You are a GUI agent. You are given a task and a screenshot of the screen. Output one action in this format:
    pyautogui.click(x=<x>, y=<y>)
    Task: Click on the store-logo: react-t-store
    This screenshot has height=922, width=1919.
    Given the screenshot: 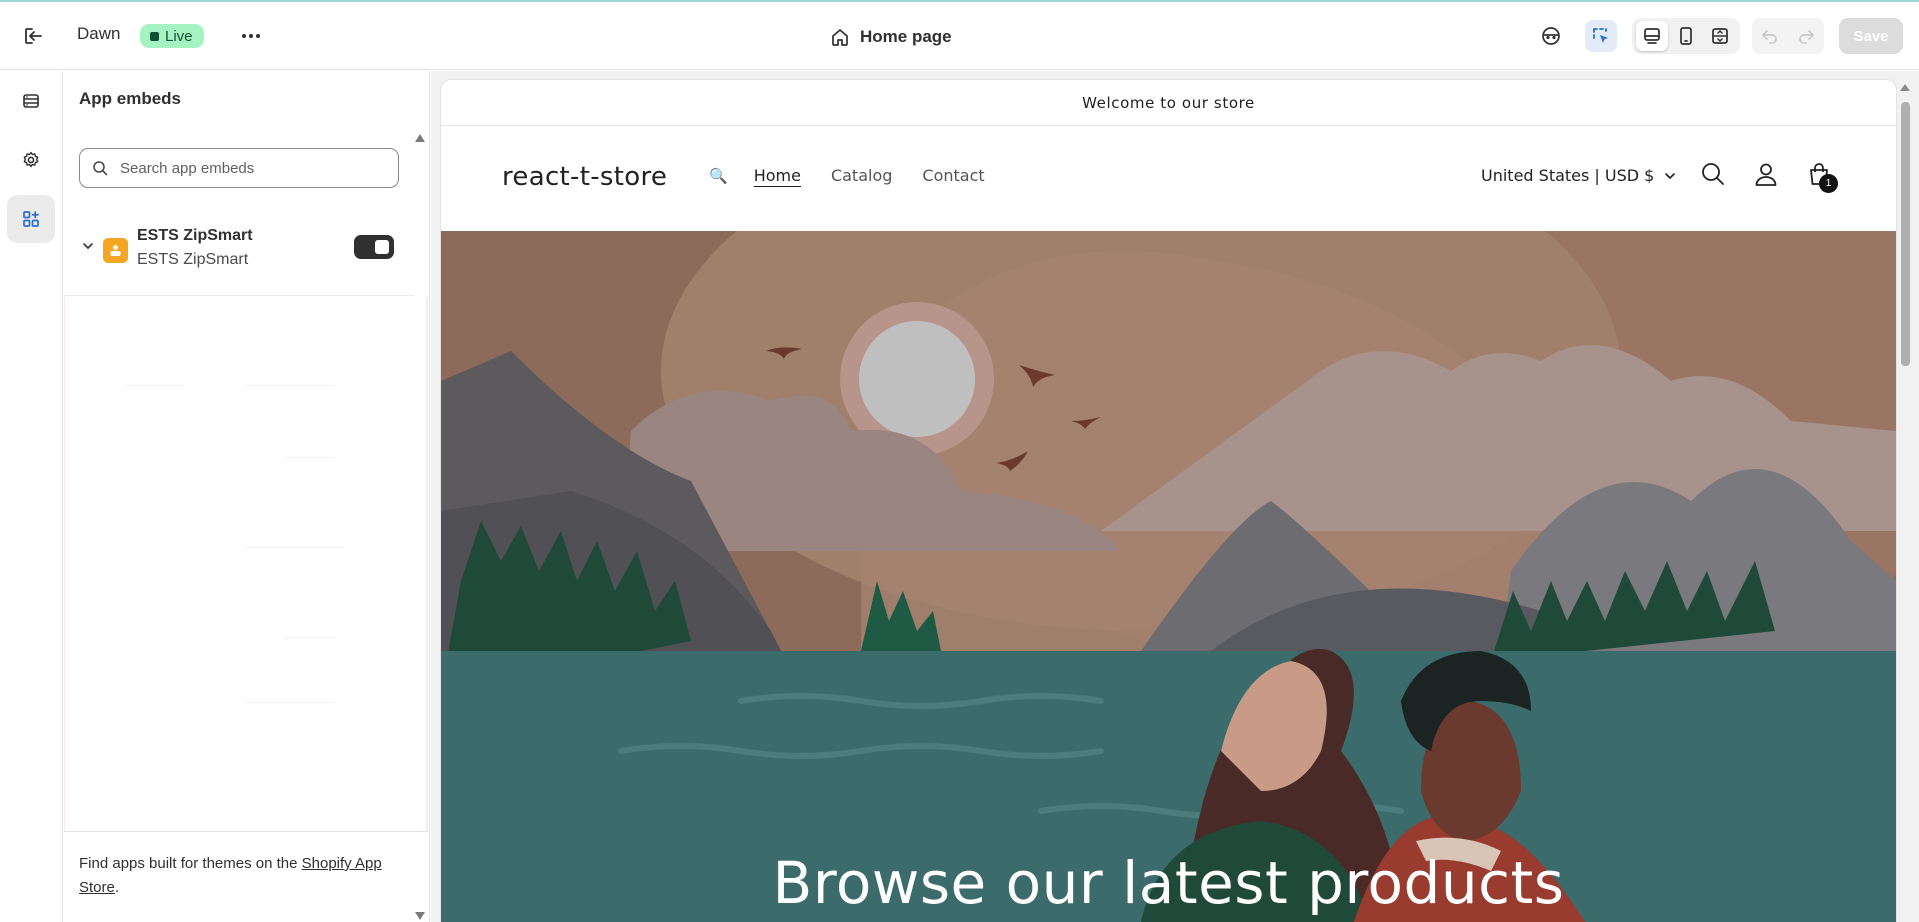 What is the action you would take?
    pyautogui.click(x=584, y=177)
    